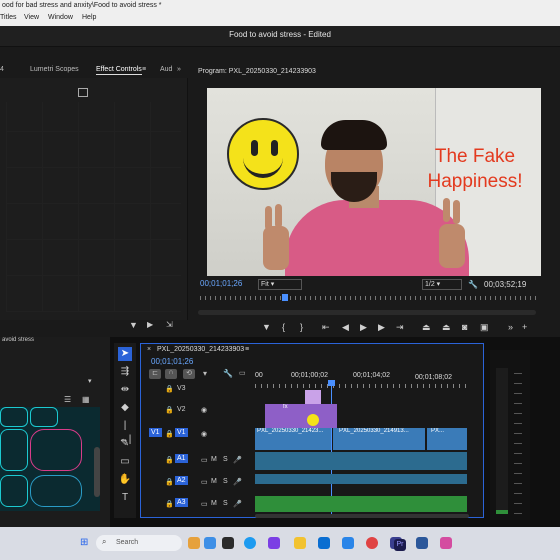 This screenshot has height=560, width=560. What do you see at coordinates (181, 480) in the screenshot?
I see `track-a2-label: A2` at bounding box center [181, 480].